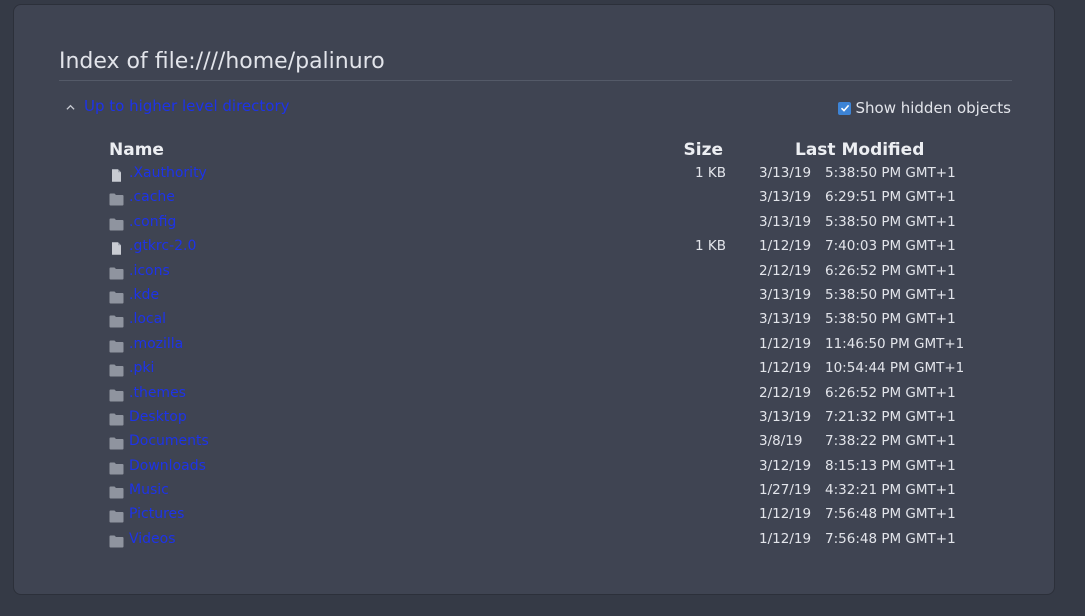 This screenshot has width=1085, height=616. Describe the element at coordinates (144, 295) in the screenshot. I see `entry-name-link: .kde` at that location.